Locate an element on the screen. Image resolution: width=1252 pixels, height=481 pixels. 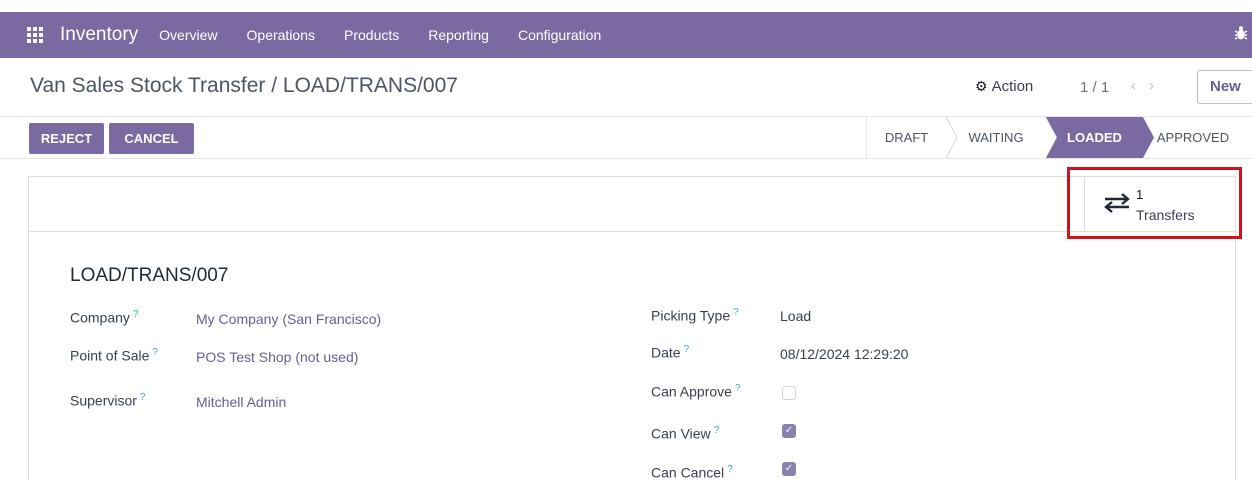
bug-icon is located at coordinates (1241, 35).